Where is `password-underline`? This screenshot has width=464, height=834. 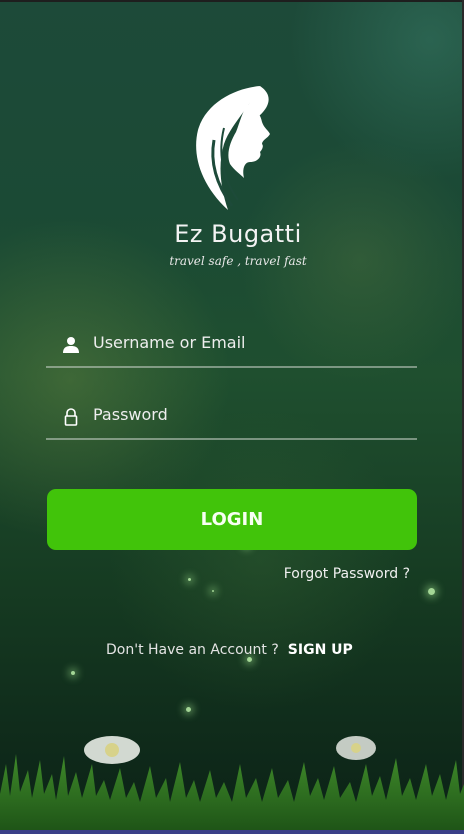
password-underline is located at coordinates (231, 439).